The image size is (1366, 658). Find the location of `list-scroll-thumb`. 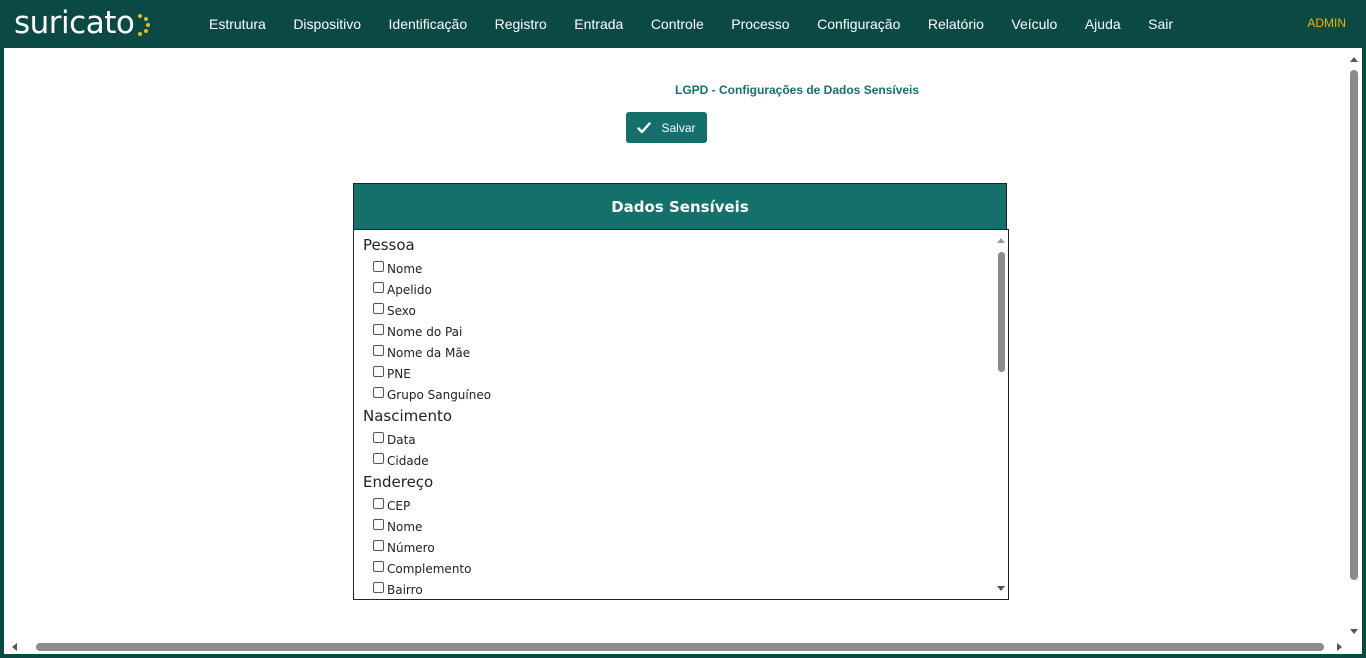

list-scroll-thumb is located at coordinates (1001, 312).